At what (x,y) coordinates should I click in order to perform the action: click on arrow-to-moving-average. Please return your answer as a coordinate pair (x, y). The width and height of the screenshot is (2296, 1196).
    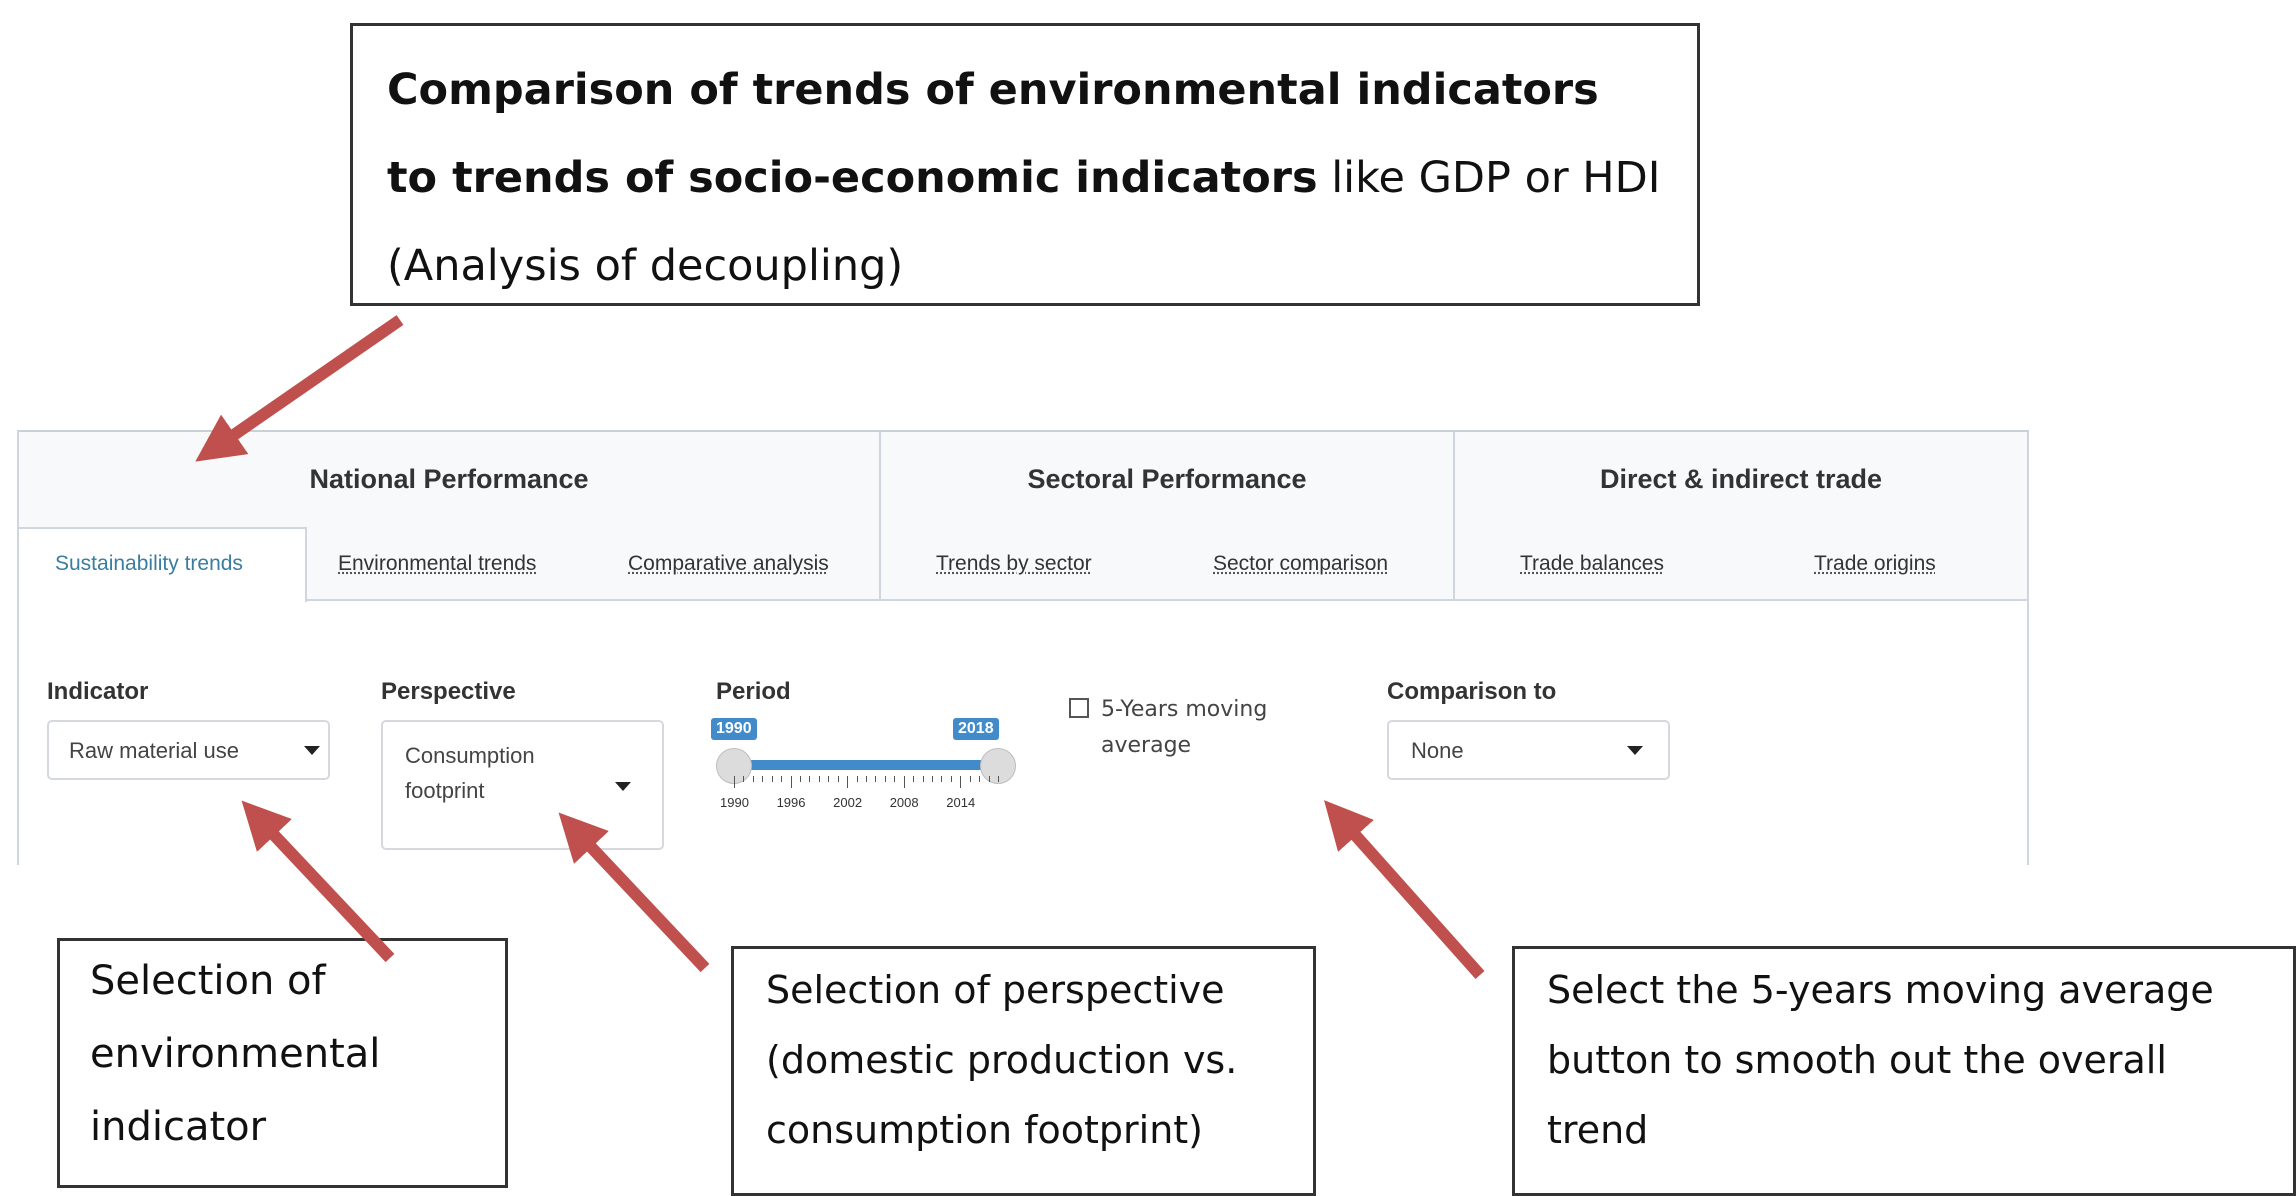
    Looking at the image, I should click on (1404, 889).